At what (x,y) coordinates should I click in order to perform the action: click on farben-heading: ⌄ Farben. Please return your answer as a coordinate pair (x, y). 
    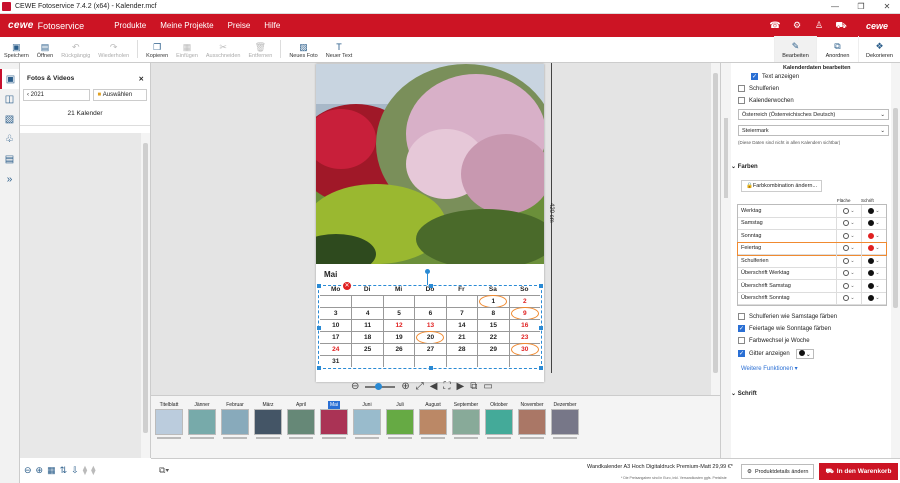
    Looking at the image, I should click on (744, 166).